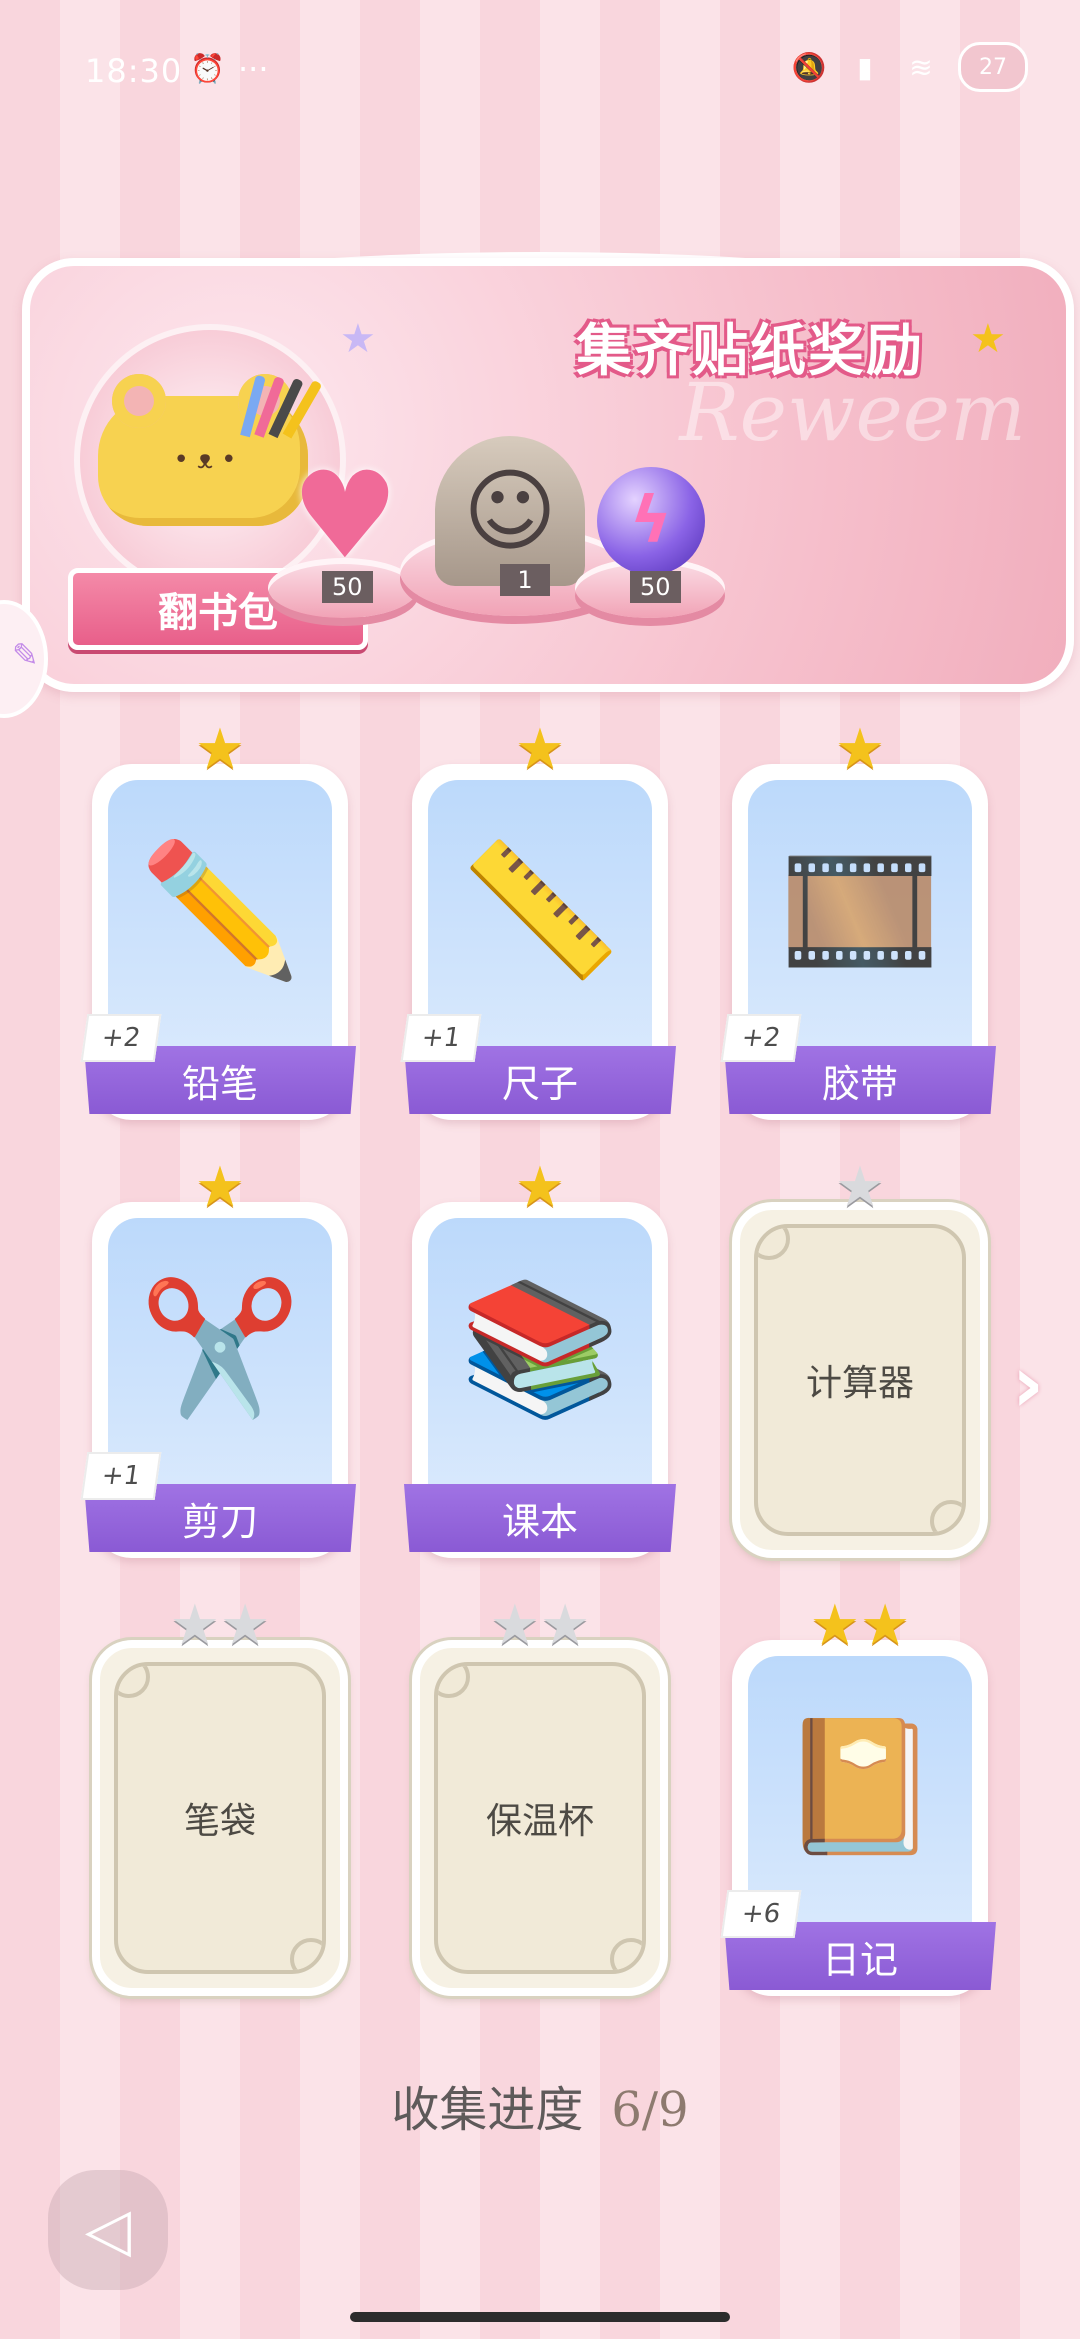  What do you see at coordinates (281, 406) in the screenshot?
I see `pencils-icon` at bounding box center [281, 406].